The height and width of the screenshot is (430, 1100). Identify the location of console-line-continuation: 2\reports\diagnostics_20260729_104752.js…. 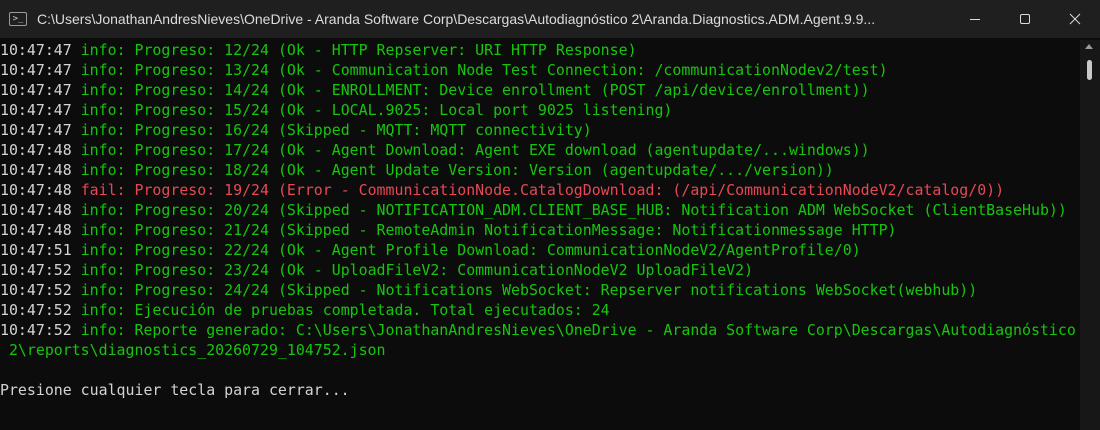
(540, 350).